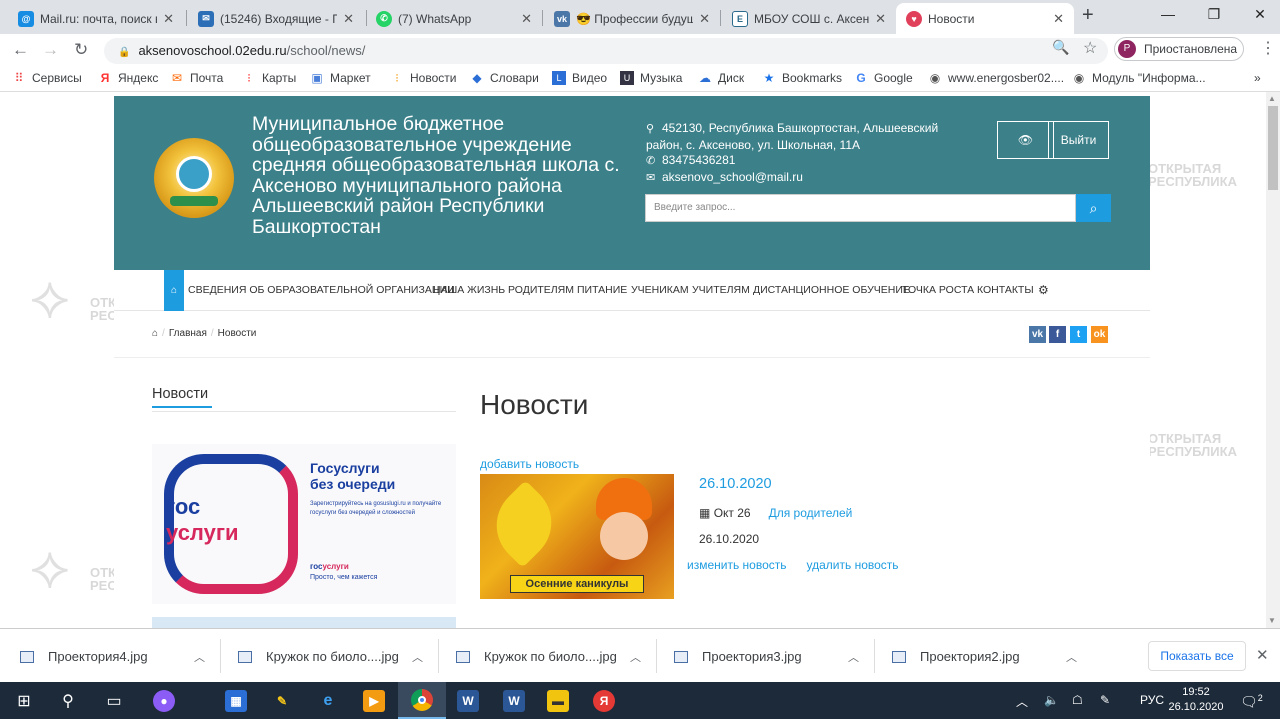 This screenshot has height=719, width=1280. Describe the element at coordinates (1090, 48) in the screenshot. I see `bookmark-star-icon: ☆` at that location.